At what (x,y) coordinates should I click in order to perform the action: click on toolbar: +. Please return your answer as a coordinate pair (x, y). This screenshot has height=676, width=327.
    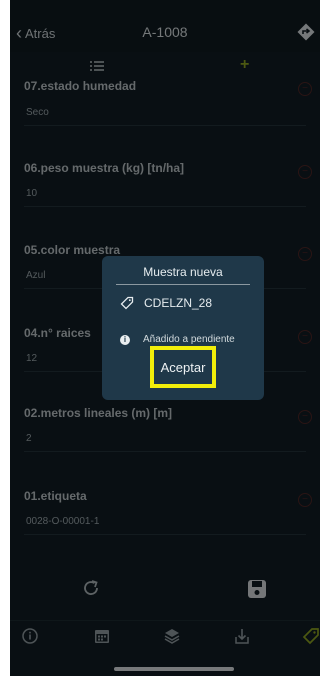
    Looking at the image, I should click on (165, 68).